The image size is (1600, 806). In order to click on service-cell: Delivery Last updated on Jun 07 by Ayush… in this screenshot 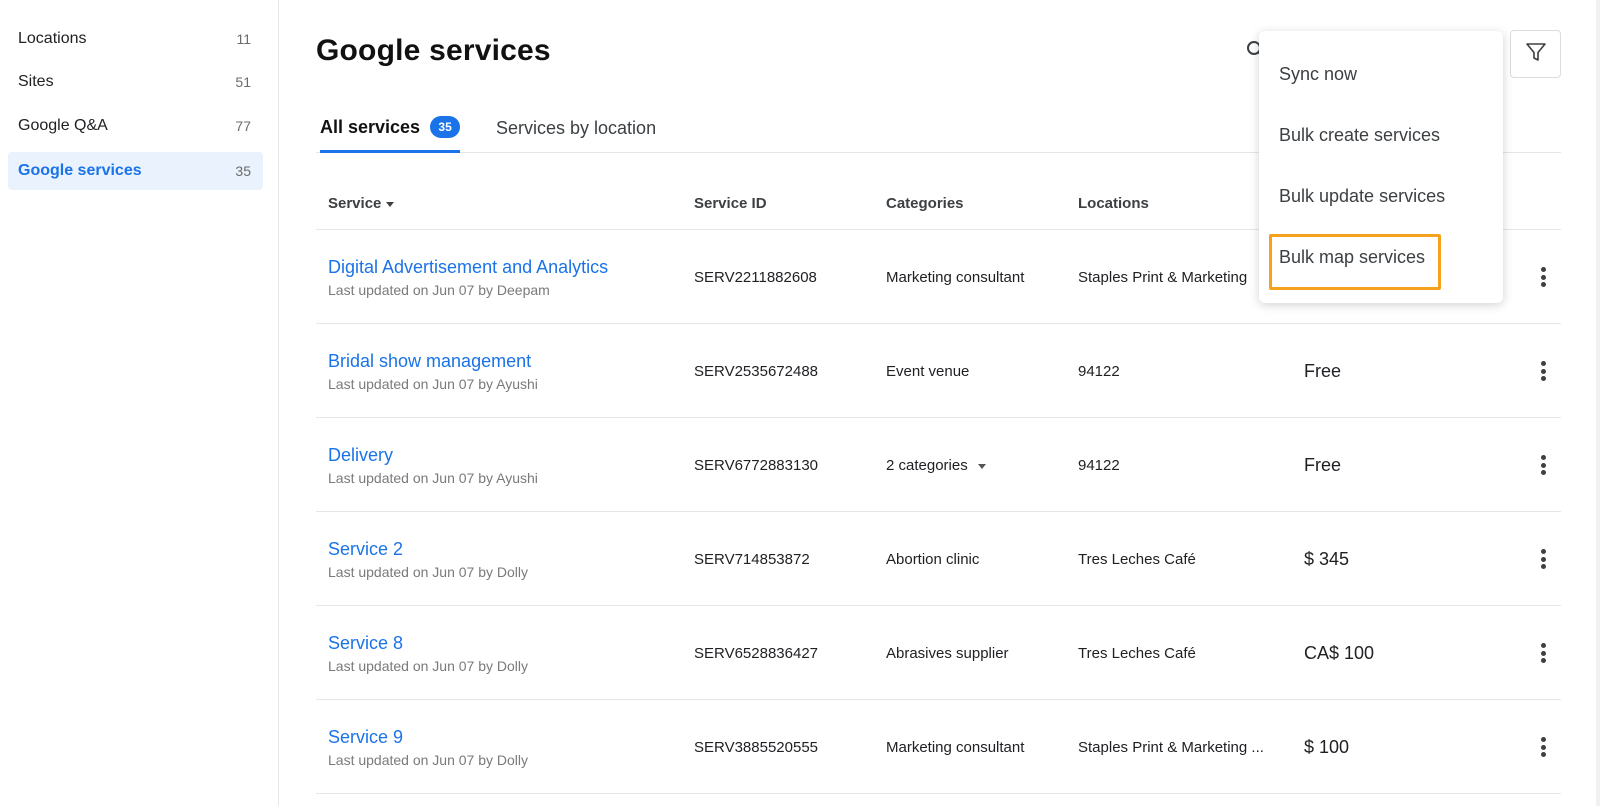, I will do `click(433, 465)`.